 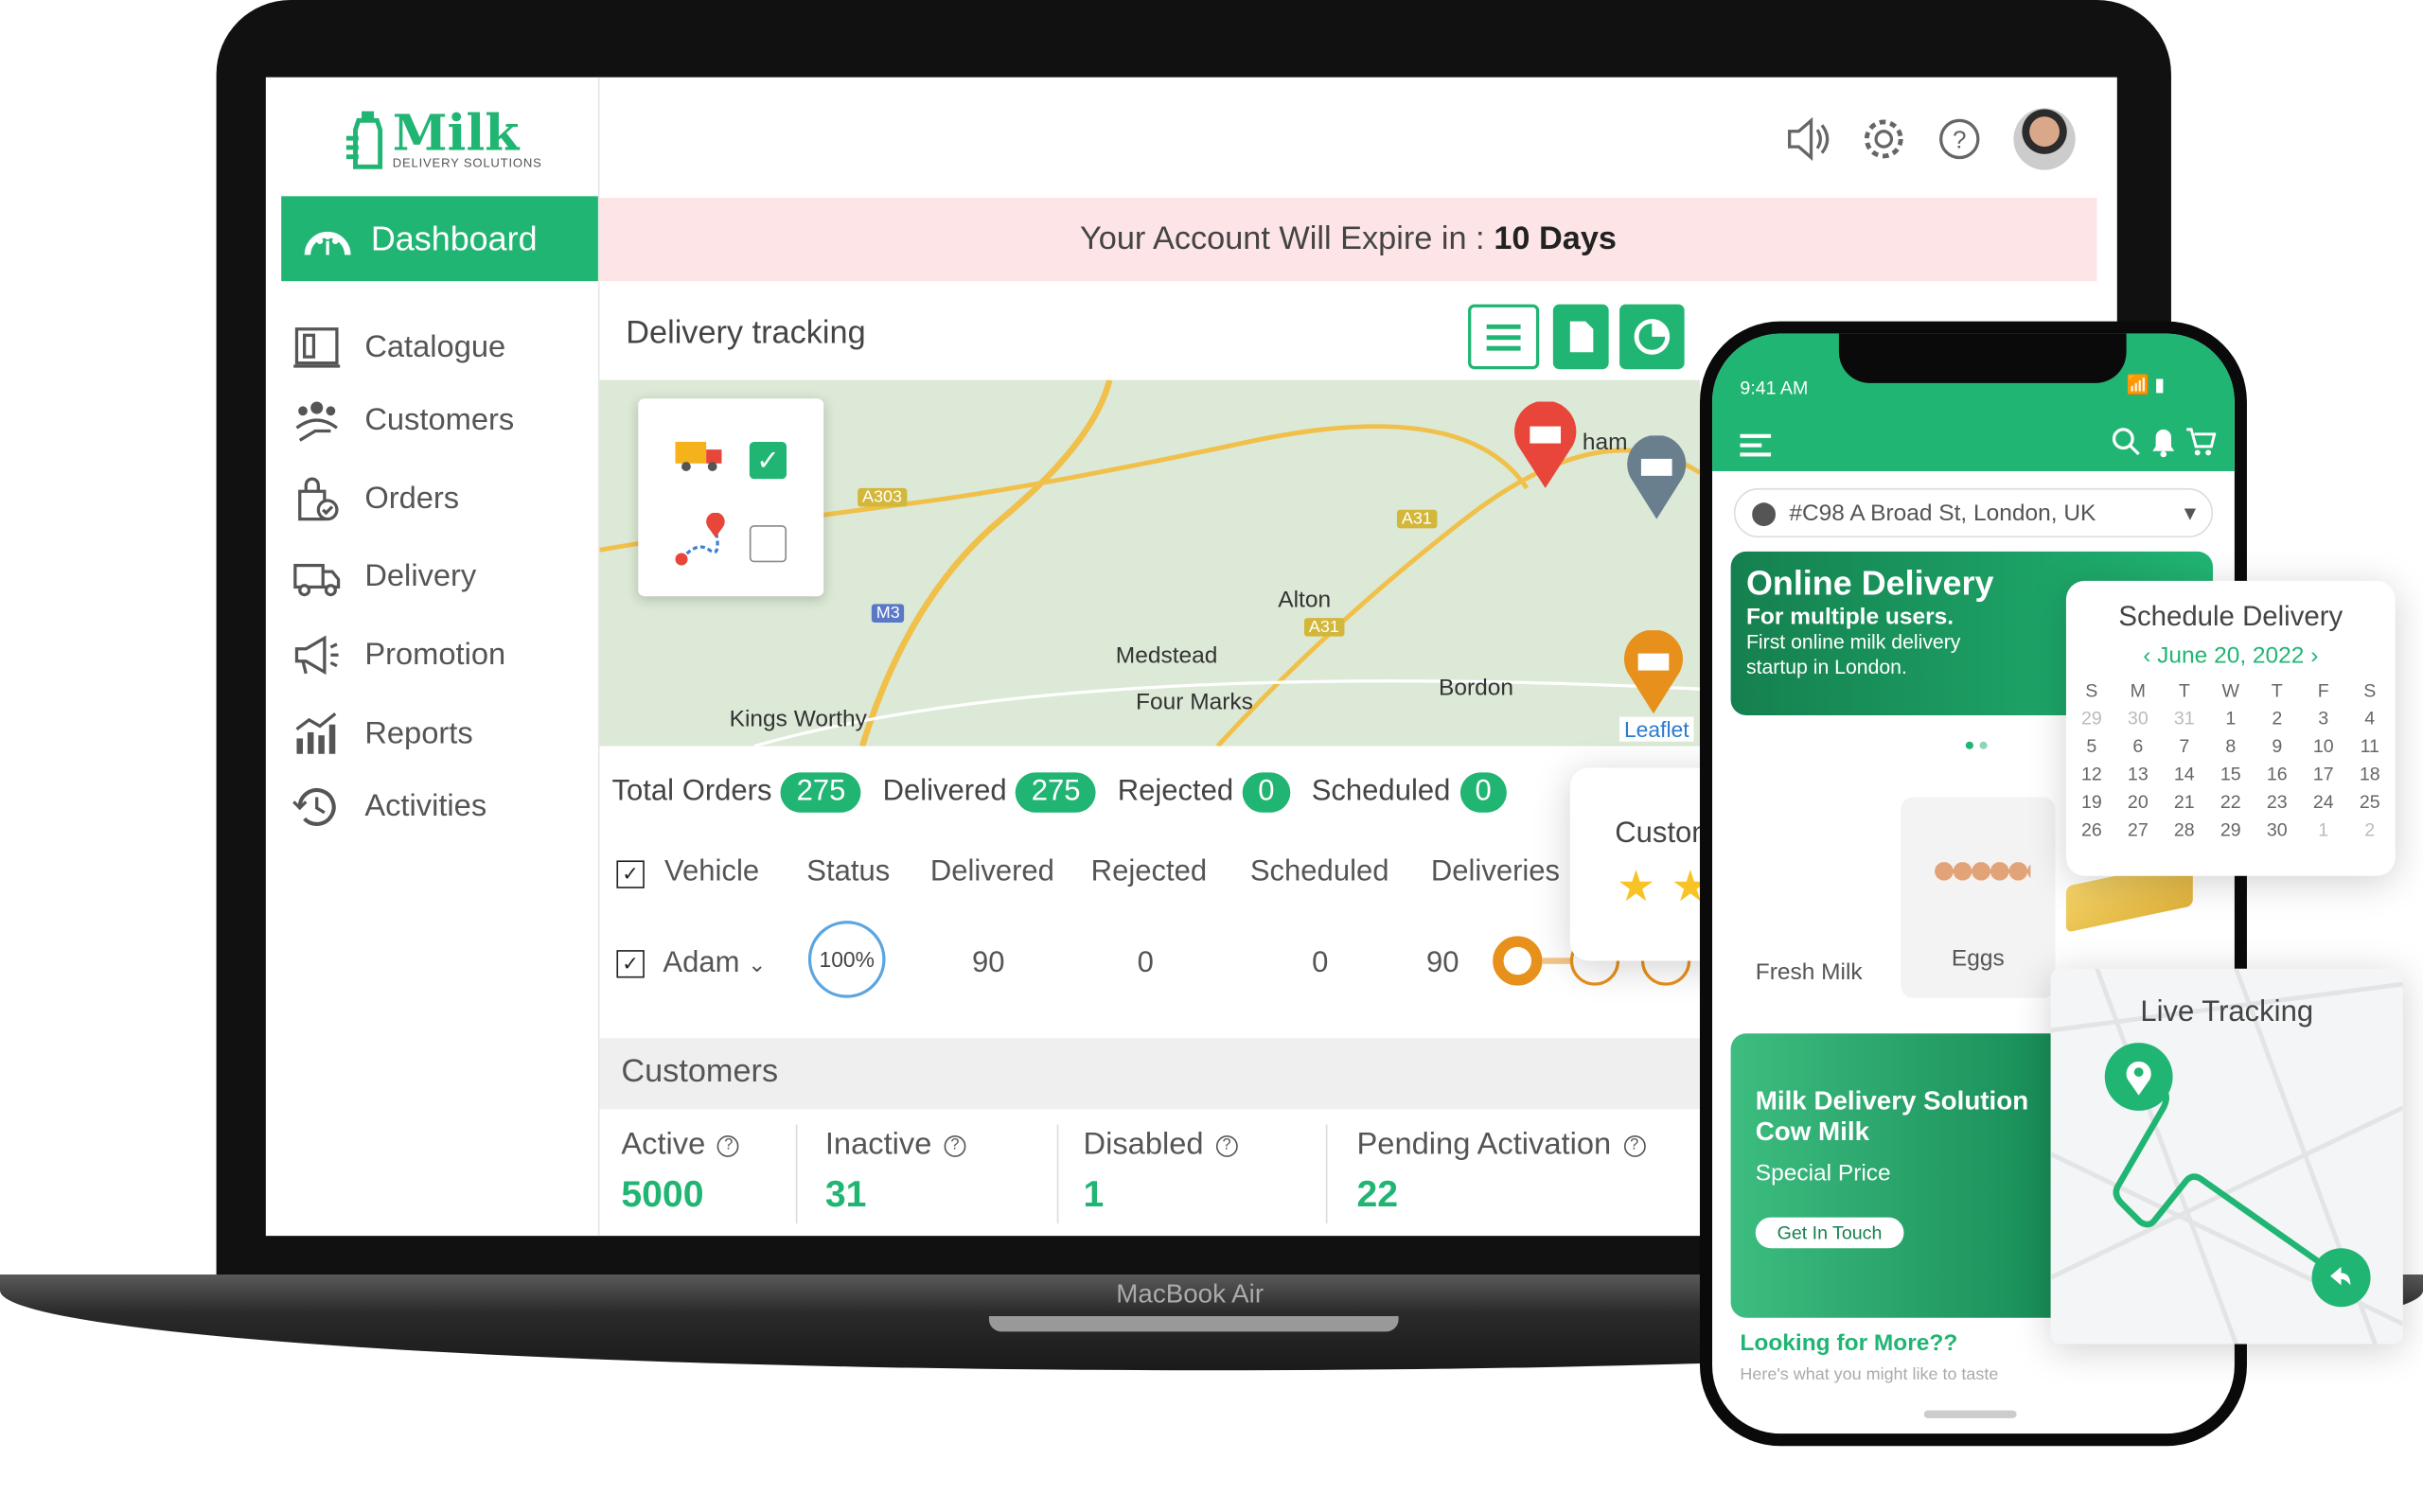 I want to click on weekday-label: T, so click(x=2184, y=691).